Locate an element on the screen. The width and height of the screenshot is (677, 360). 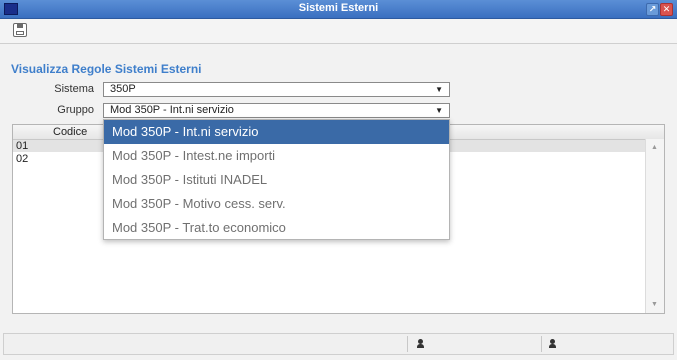
gruppo-select: Mod 350P - Int.ni servizio ▼ is located at coordinates (276, 110).